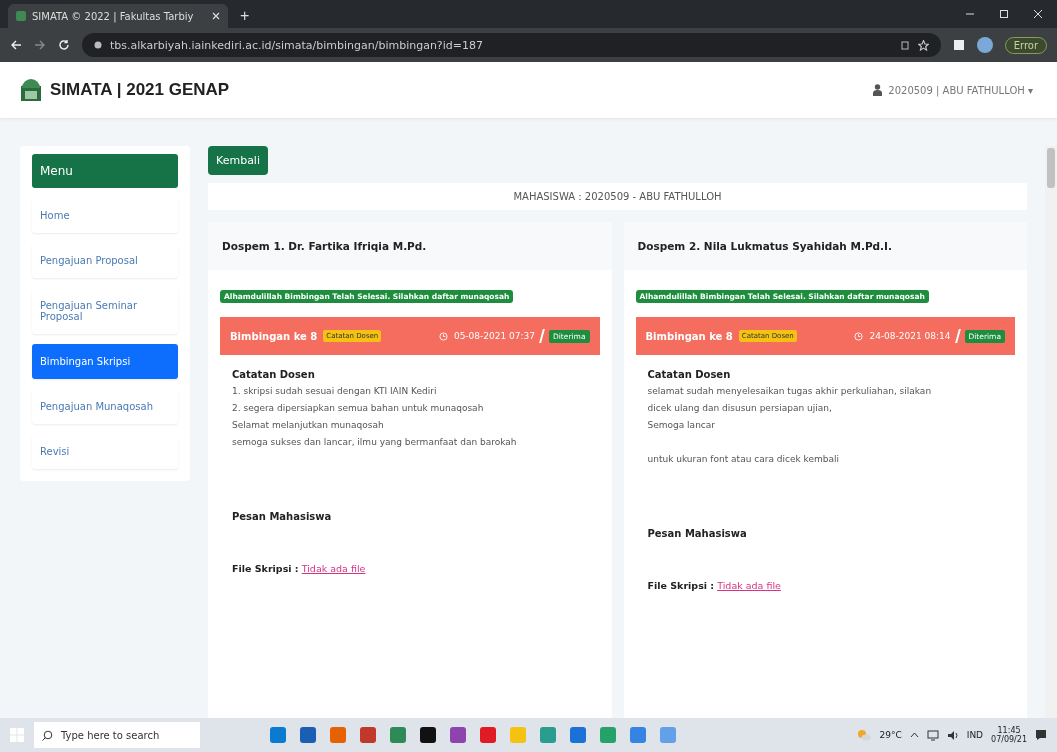 The image size is (1057, 752). I want to click on reload-icon, so click(64, 45).